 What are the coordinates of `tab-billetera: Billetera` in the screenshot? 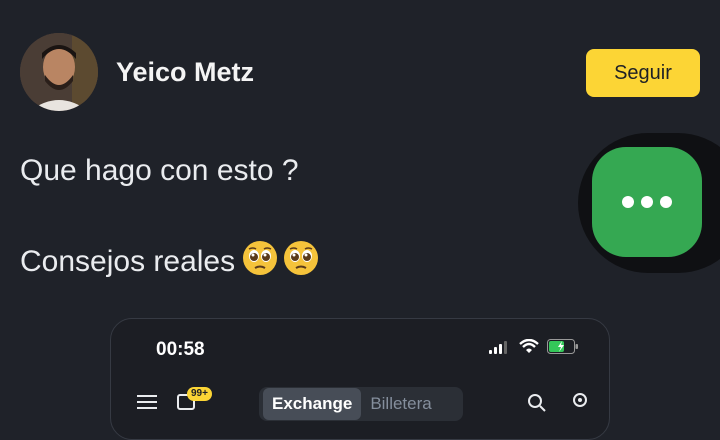 It's located at (400, 404).